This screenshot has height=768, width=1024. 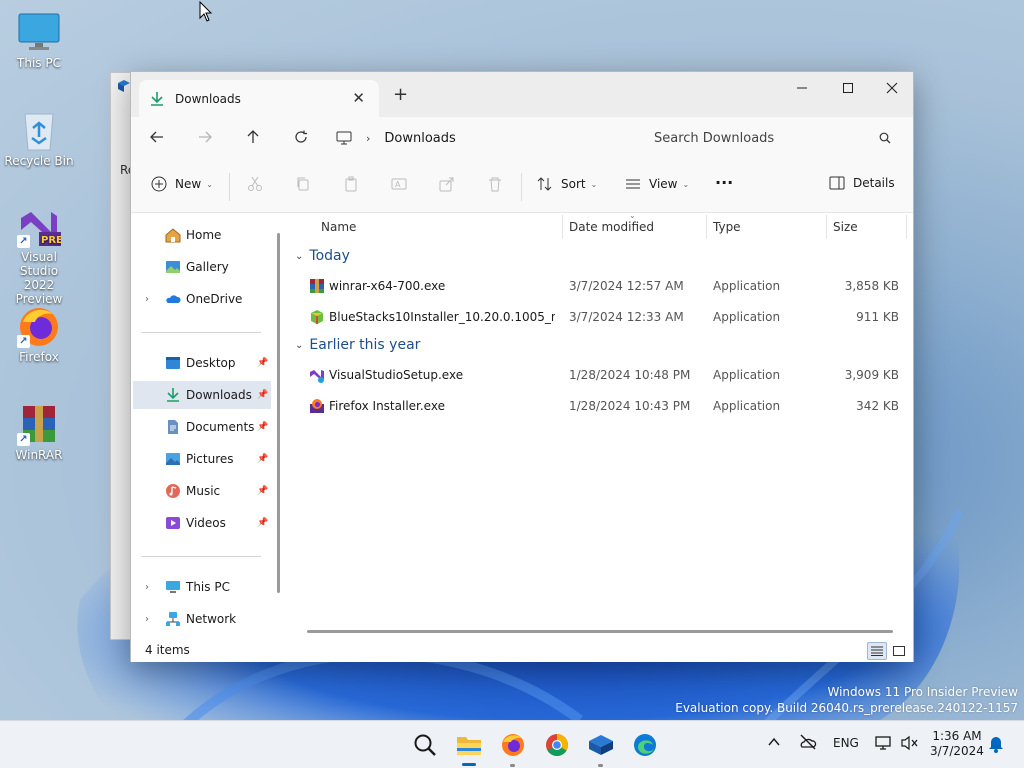 I want to click on computer-icon, so click(x=344, y=138).